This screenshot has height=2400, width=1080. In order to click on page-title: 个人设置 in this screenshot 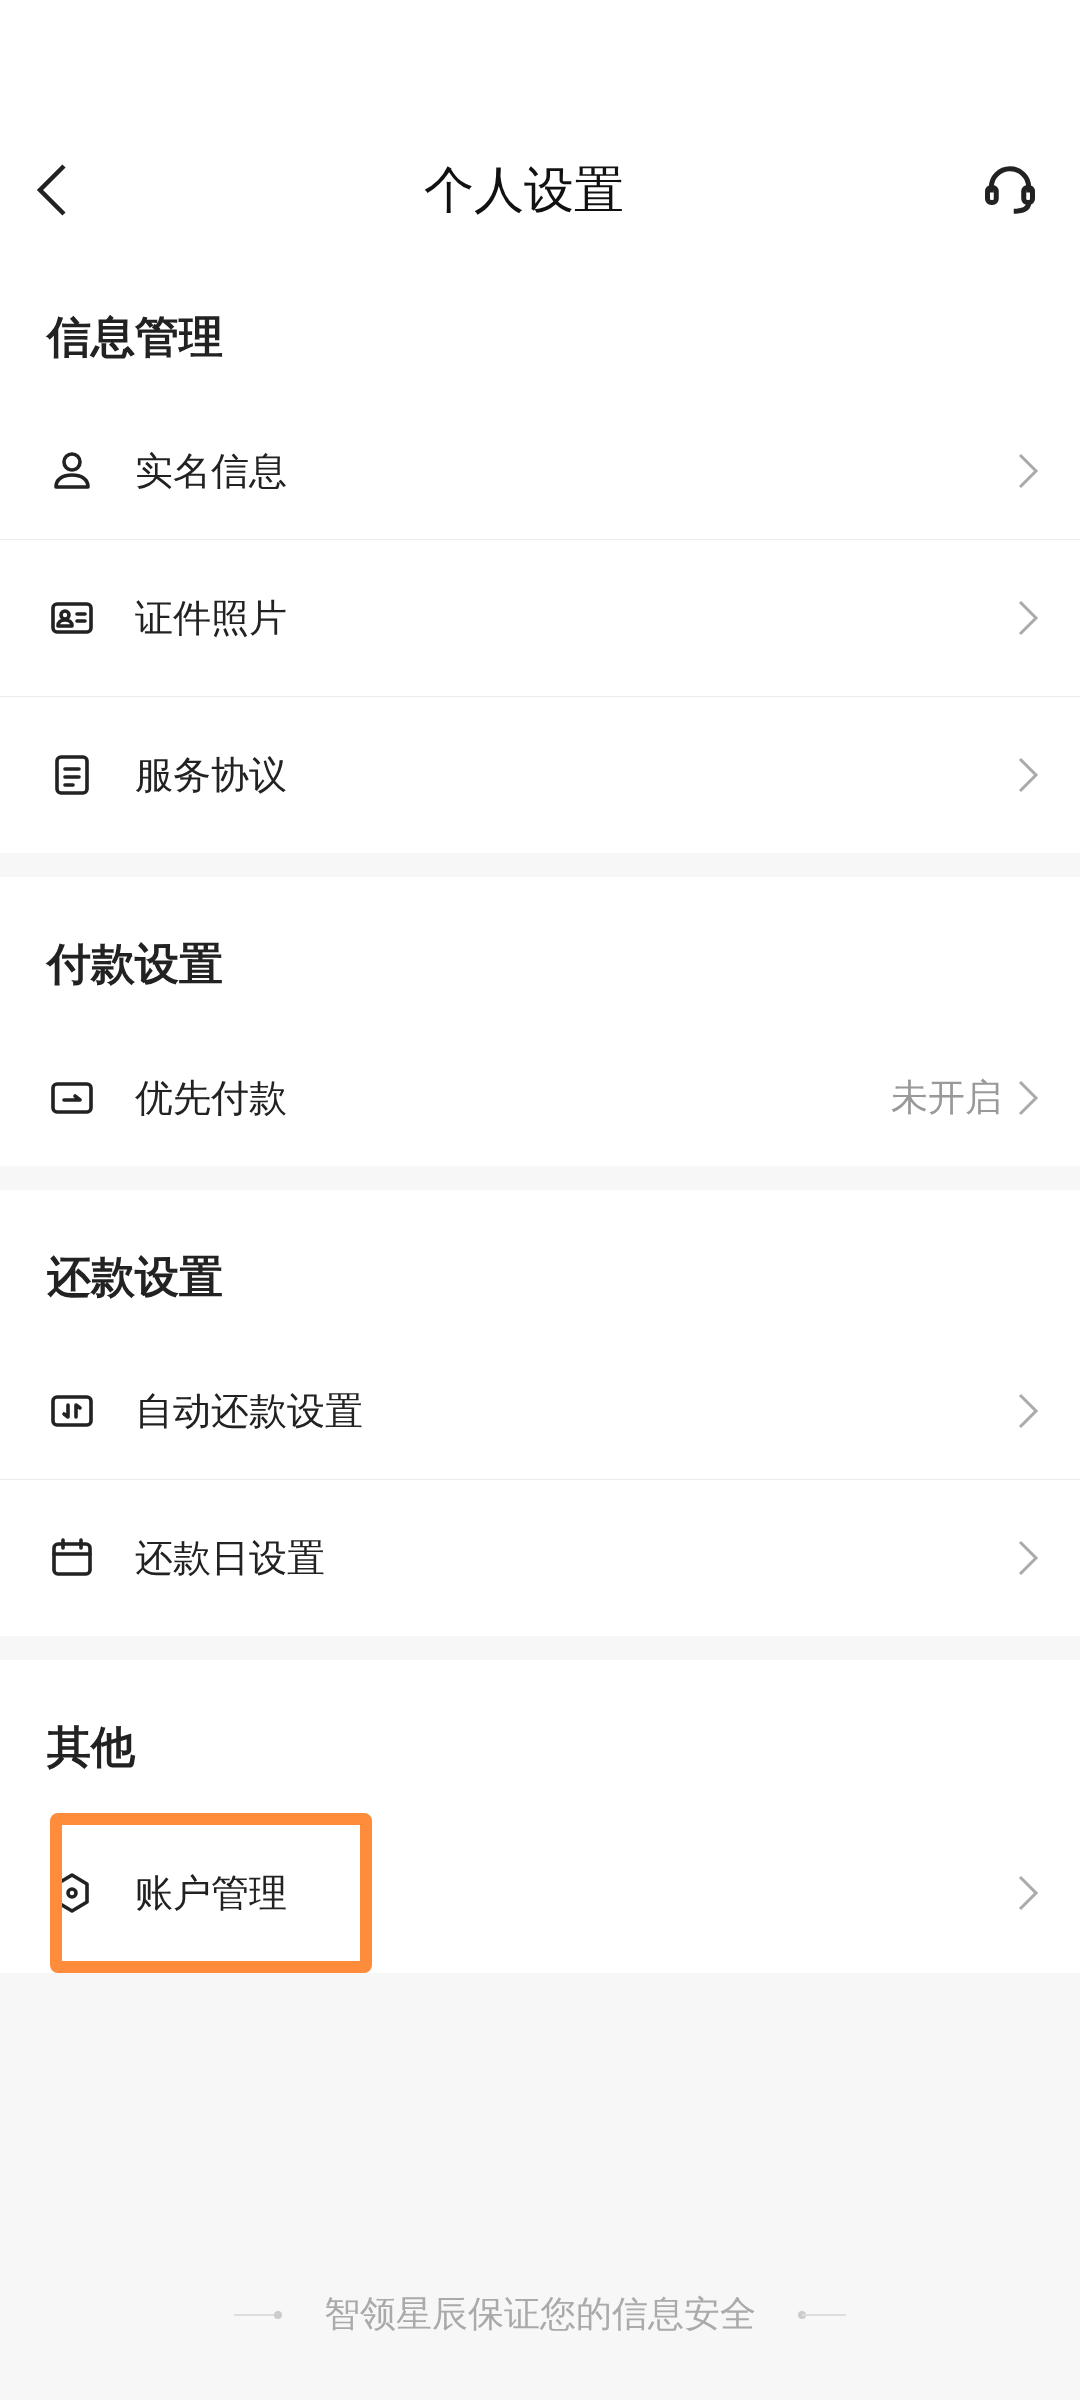, I will do `click(524, 190)`.